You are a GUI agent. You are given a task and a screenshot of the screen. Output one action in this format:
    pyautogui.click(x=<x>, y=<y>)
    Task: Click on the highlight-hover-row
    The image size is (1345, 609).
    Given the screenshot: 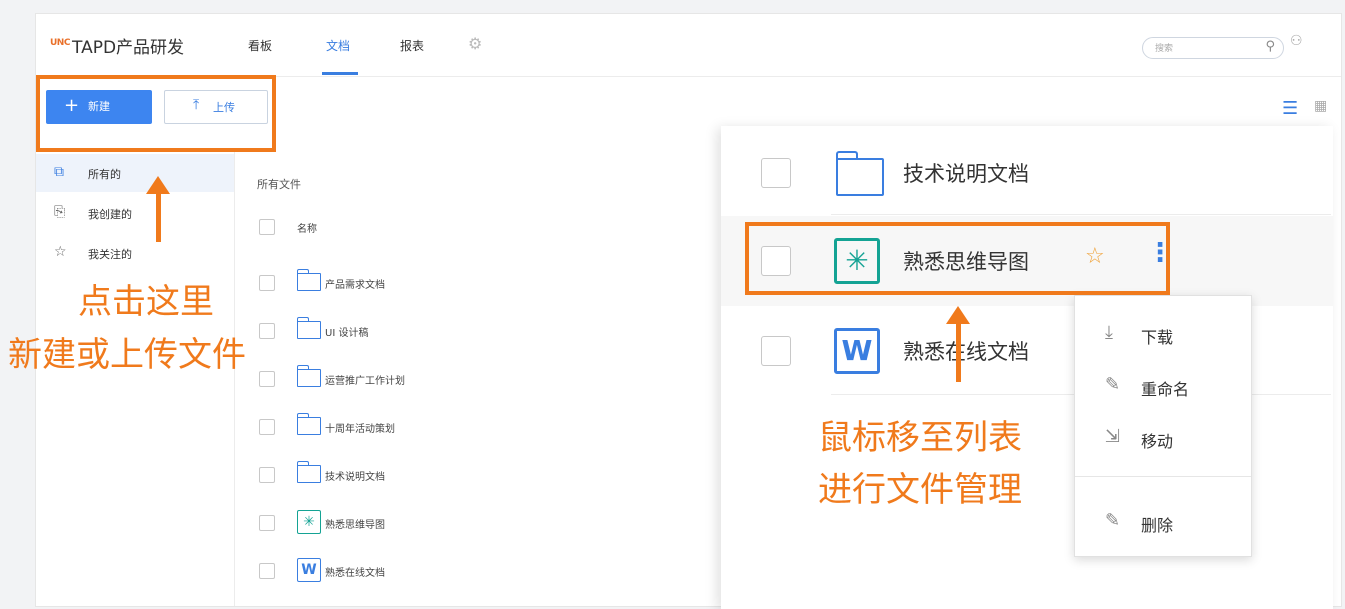 What is the action you would take?
    pyautogui.click(x=957, y=258)
    